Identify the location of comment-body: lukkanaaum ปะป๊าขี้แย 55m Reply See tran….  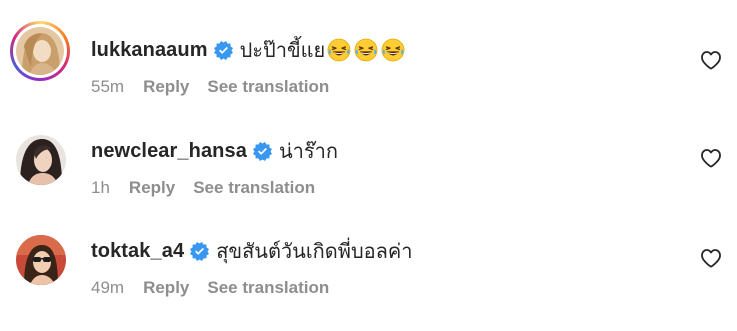
(248, 67).